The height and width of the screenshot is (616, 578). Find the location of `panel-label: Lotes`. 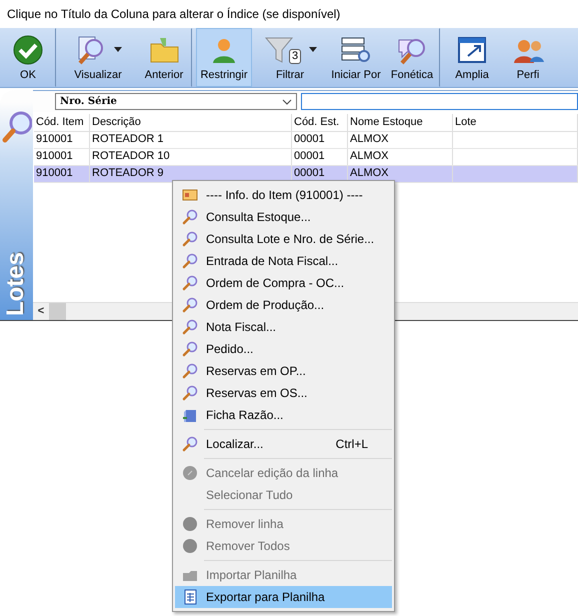

panel-label: Lotes is located at coordinates (16, 284).